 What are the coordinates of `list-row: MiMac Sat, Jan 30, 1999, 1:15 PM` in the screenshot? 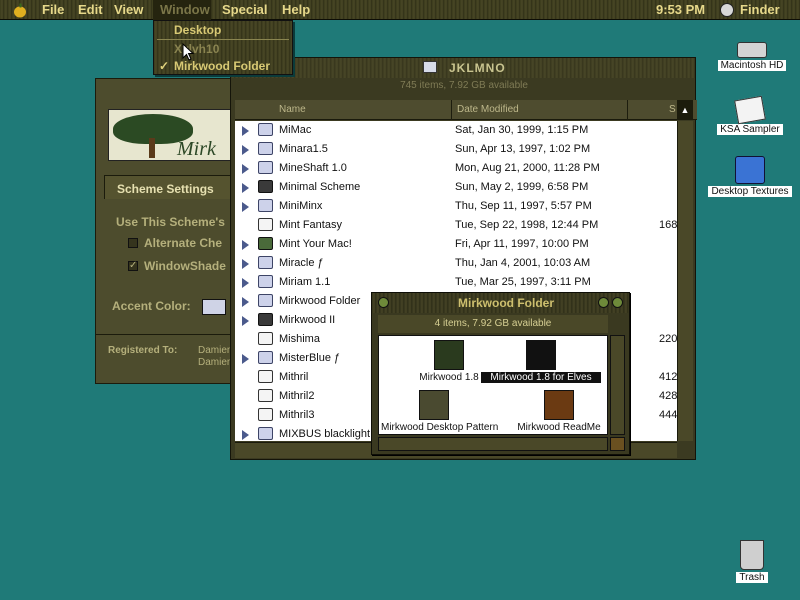 It's located at (456, 130).